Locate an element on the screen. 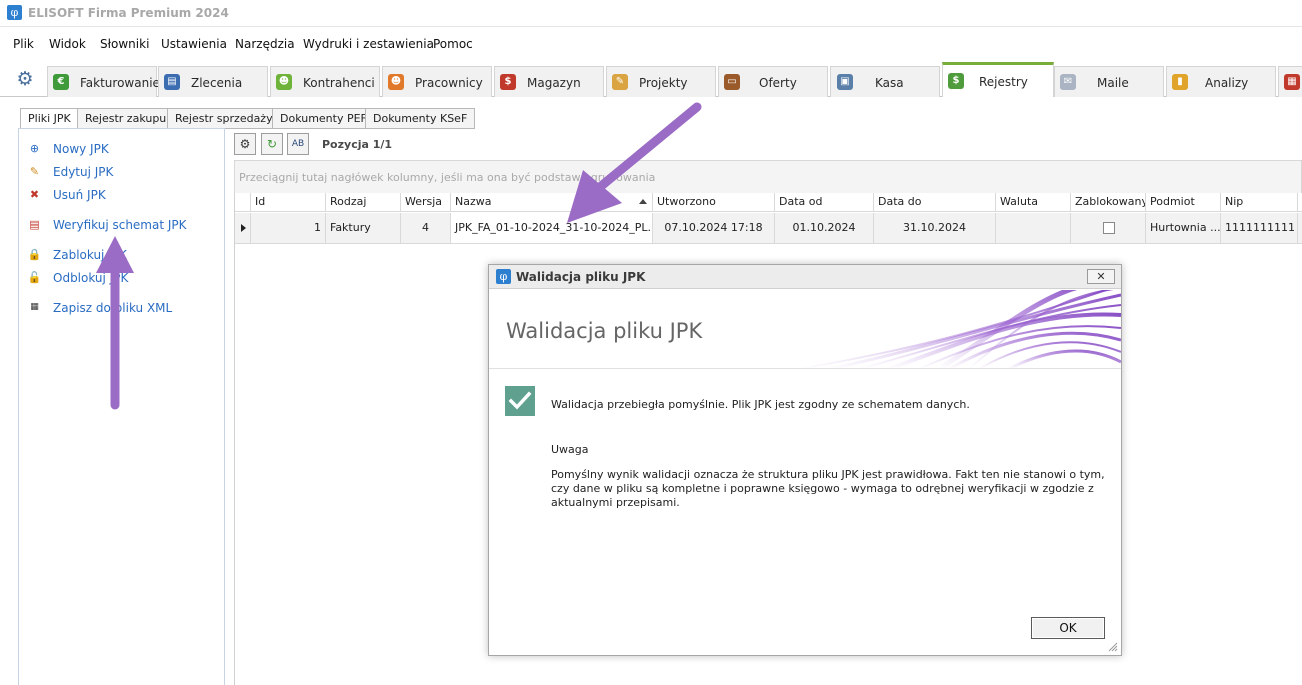  column-header-version: Wersja is located at coordinates (426, 202).